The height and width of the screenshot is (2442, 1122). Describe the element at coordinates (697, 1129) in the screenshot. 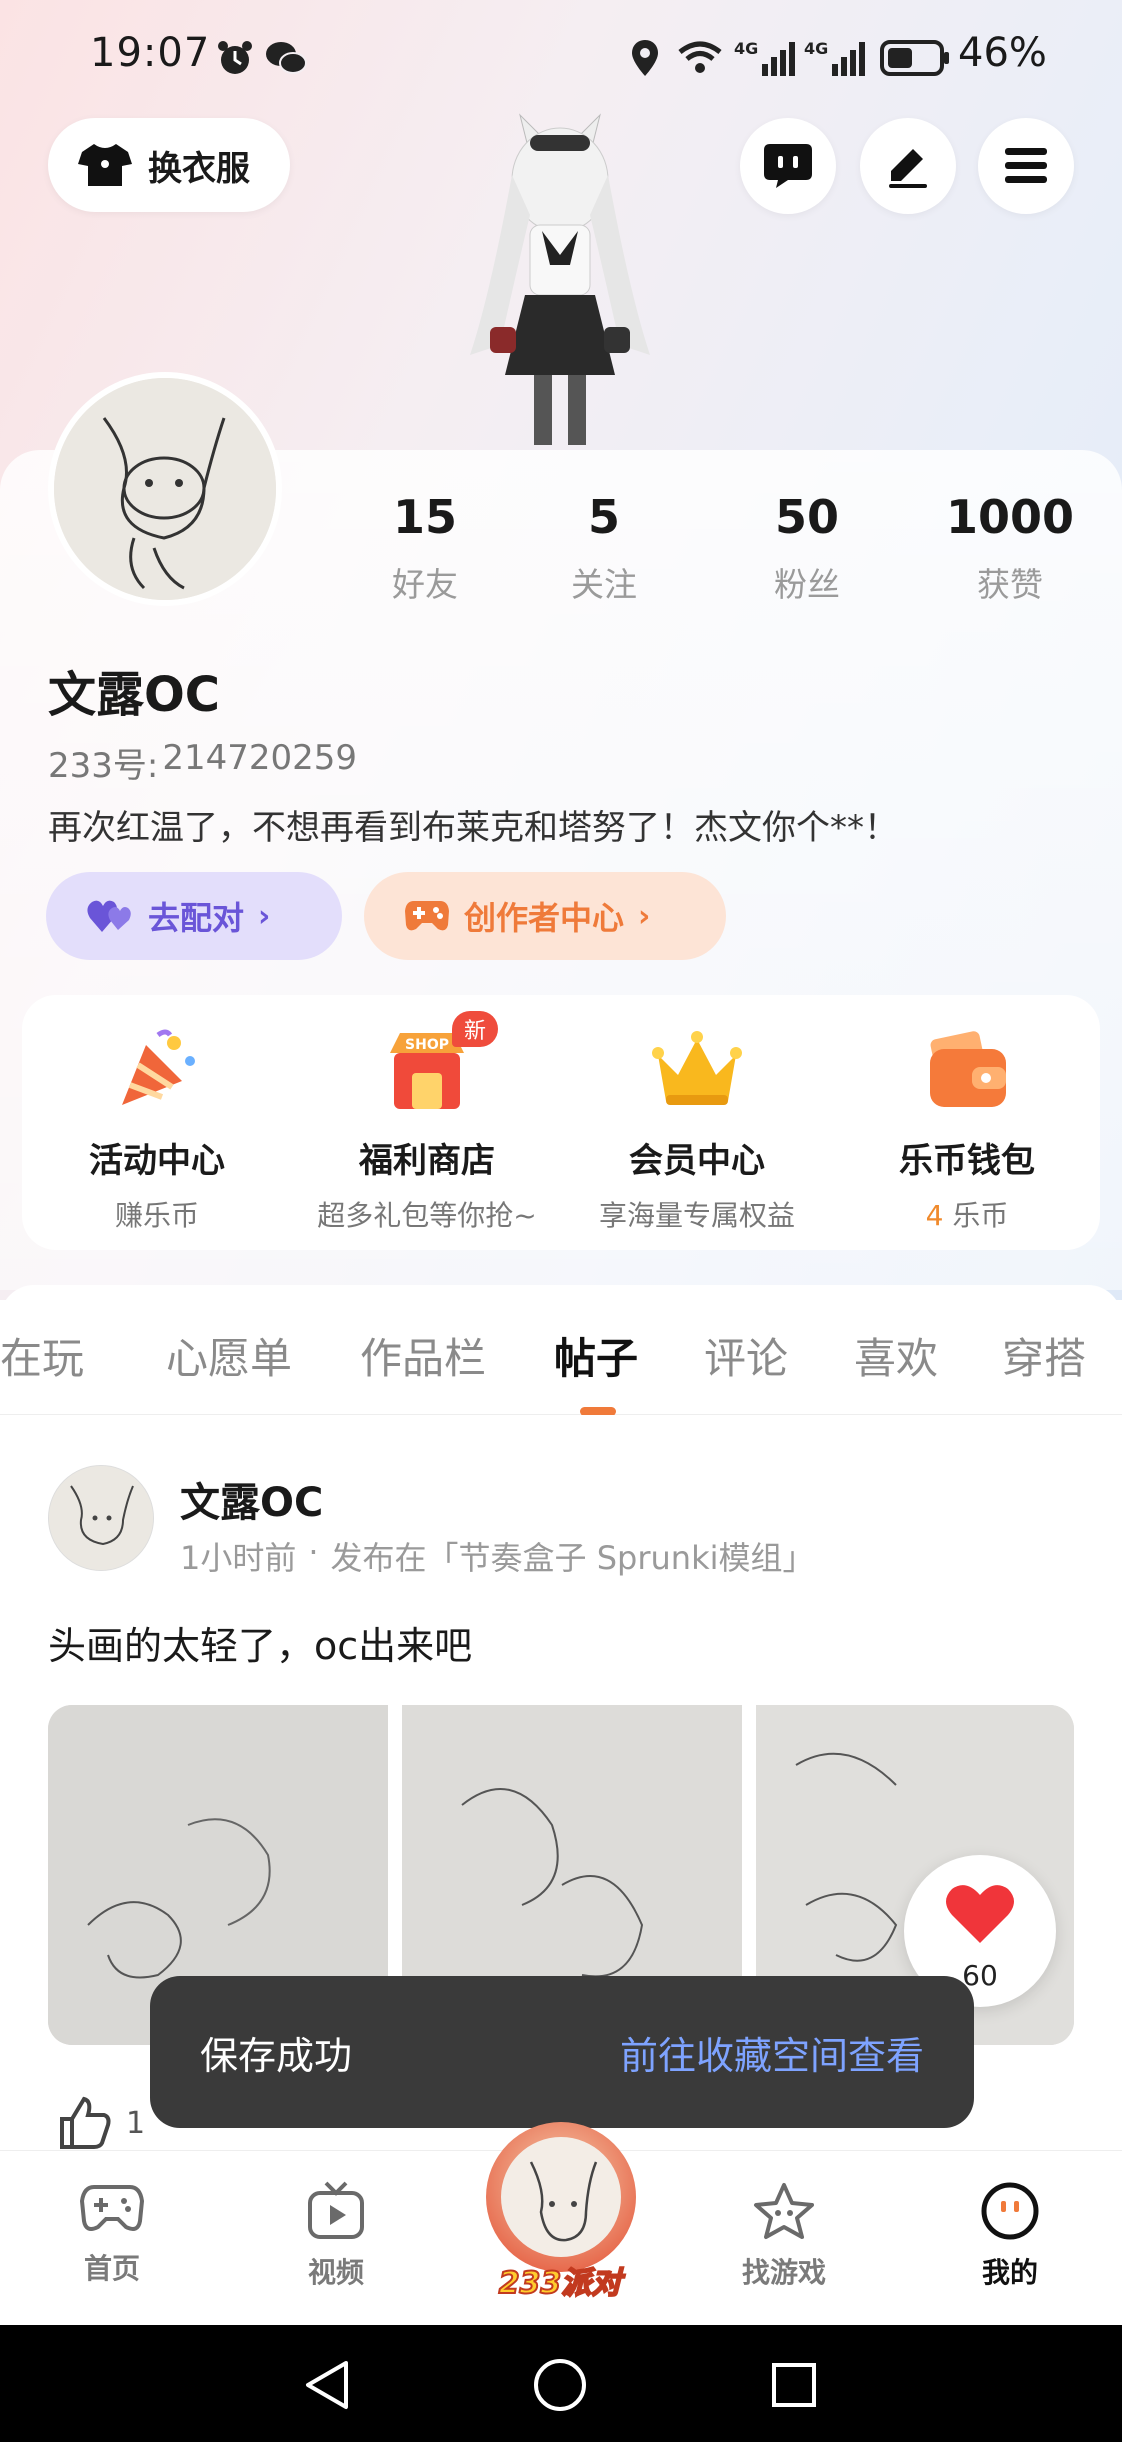

I see `shortcut-member-center: 会员中心 享海量专属权益` at that location.